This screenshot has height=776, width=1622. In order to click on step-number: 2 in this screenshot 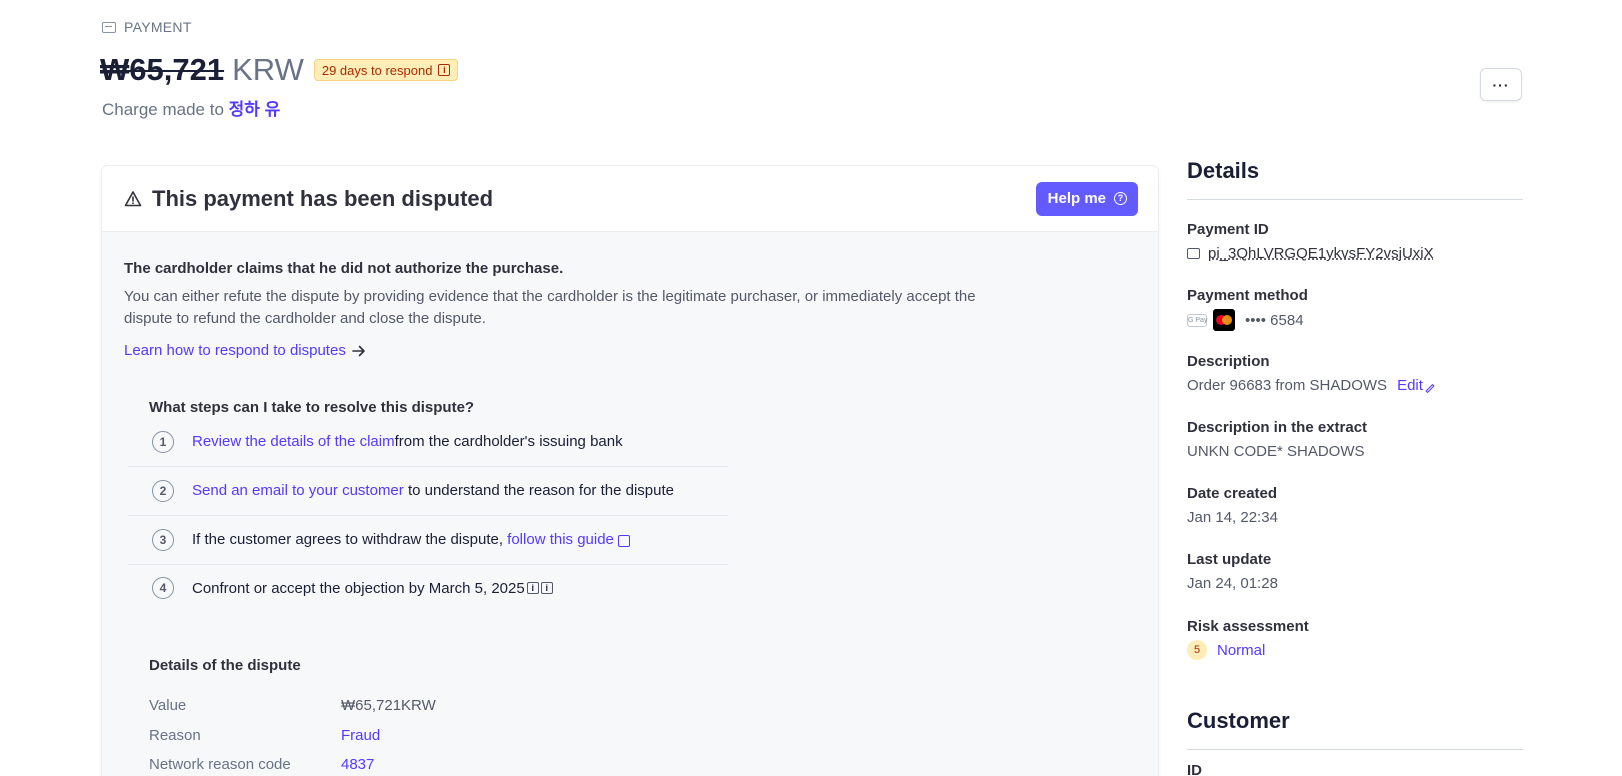, I will do `click(163, 490)`.